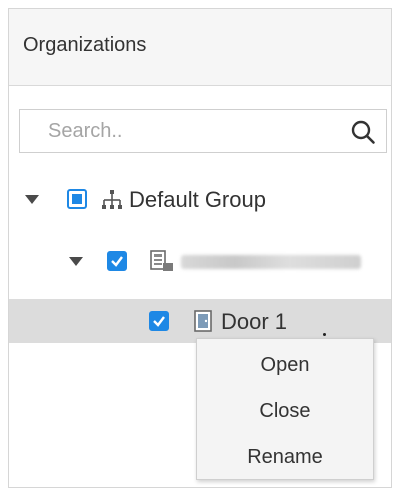 The width and height of the screenshot is (400, 496). I want to click on tree-node-device, so click(200, 261).